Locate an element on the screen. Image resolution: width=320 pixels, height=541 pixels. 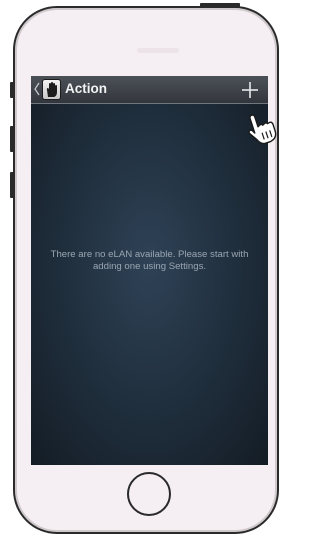
hand-icon is located at coordinates (51, 89).